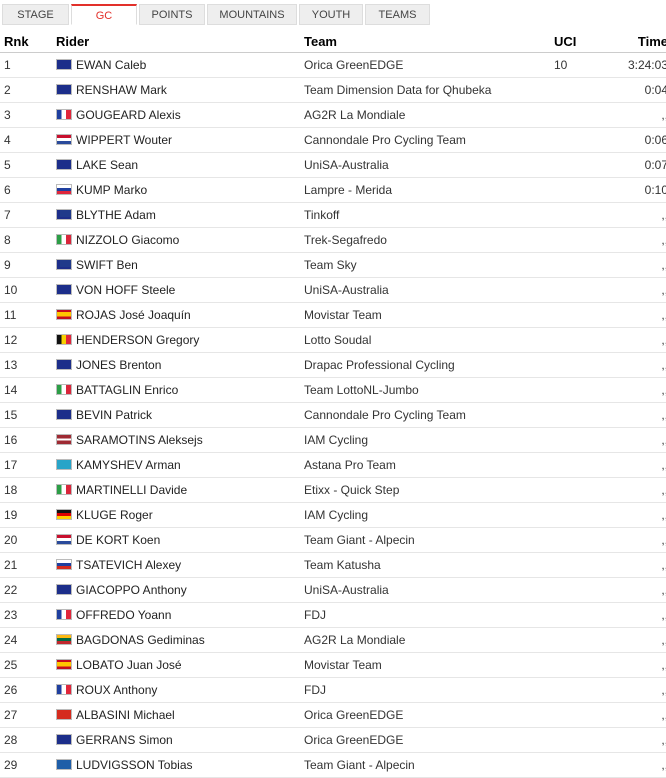  Describe the element at coordinates (28, 41) in the screenshot. I see `header-rnk: Rnk` at that location.